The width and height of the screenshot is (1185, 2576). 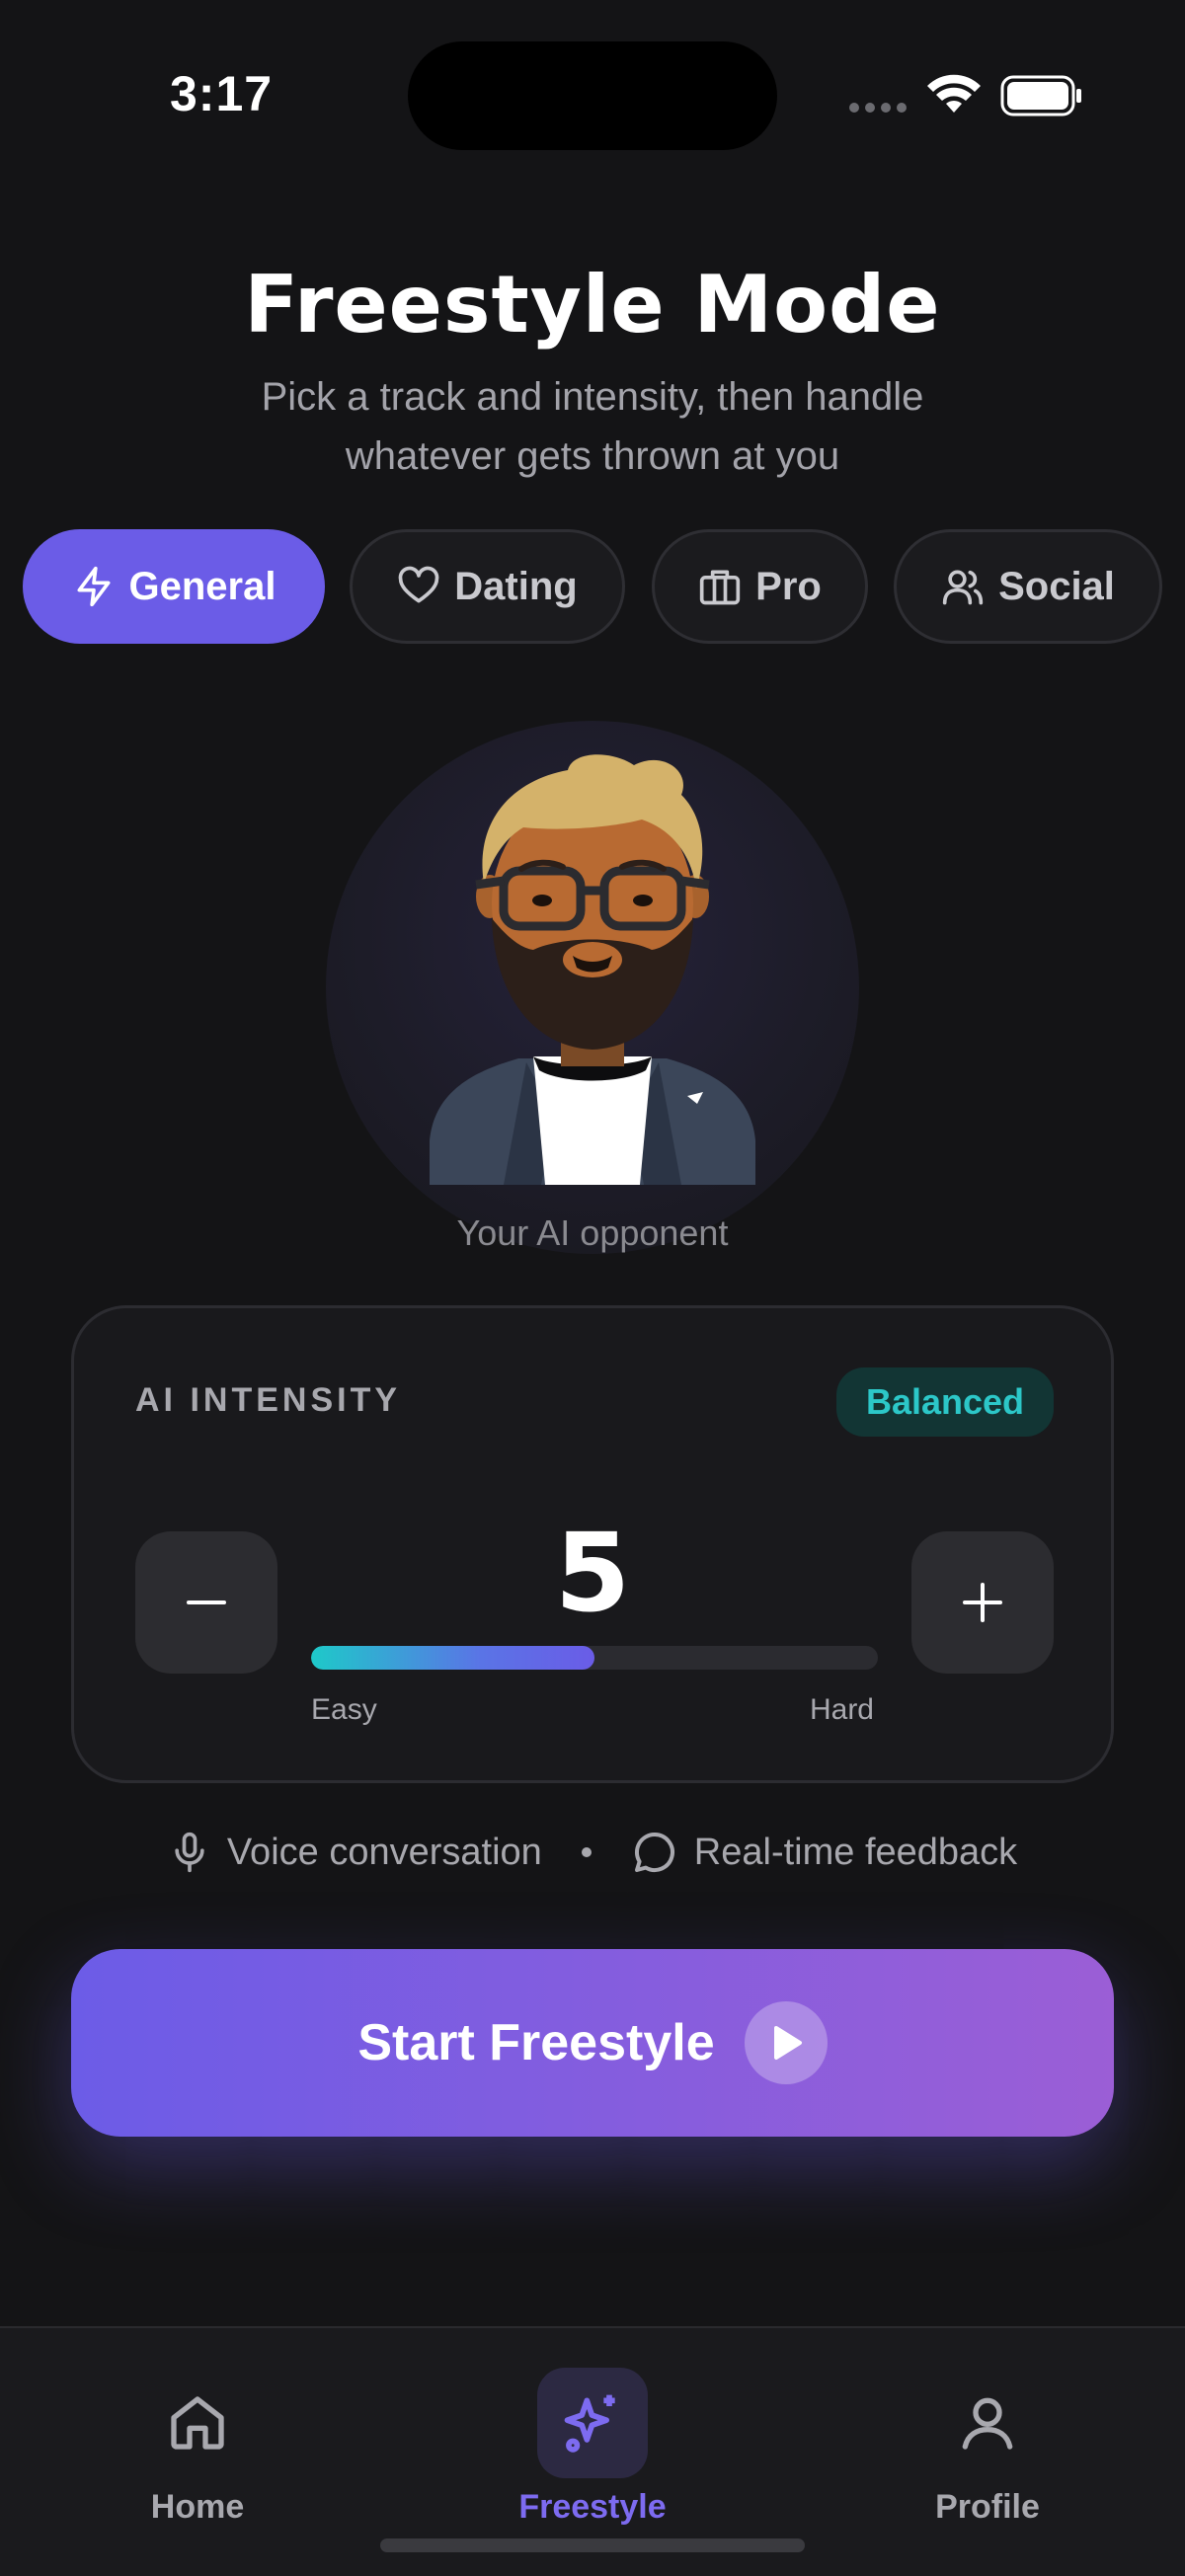 I want to click on nav-home-label: Home, so click(x=197, y=2507).